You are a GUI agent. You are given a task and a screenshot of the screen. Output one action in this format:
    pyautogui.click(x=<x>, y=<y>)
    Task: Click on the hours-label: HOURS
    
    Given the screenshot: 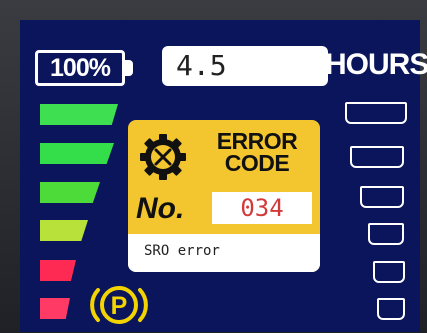 What is the action you would take?
    pyautogui.click(x=376, y=64)
    